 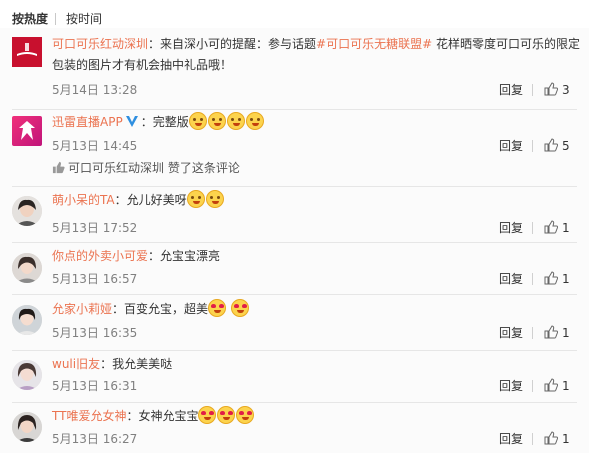 What do you see at coordinates (170, 122) in the screenshot?
I see `comment-text: 完整版` at bounding box center [170, 122].